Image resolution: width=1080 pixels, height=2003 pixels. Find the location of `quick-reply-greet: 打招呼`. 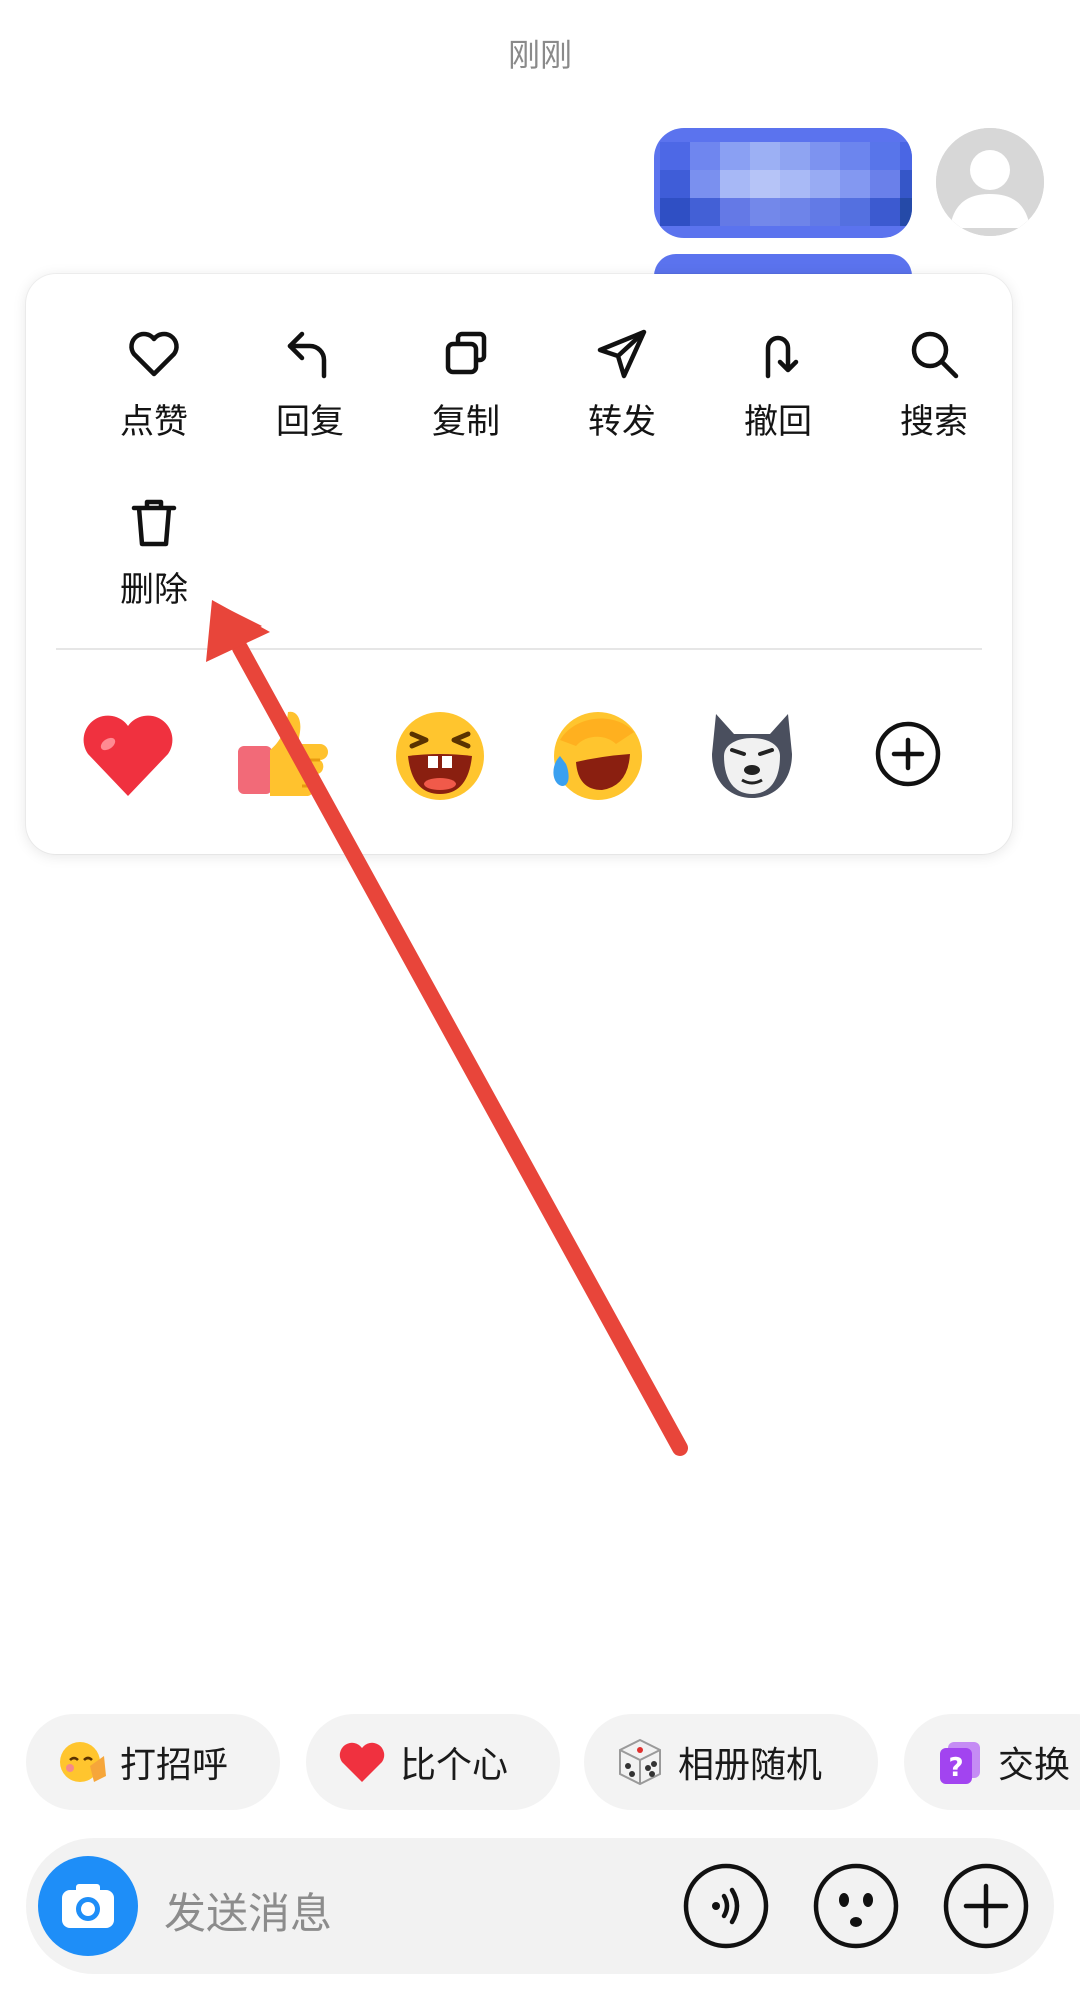

quick-reply-greet: 打招呼 is located at coordinates (153, 1762).